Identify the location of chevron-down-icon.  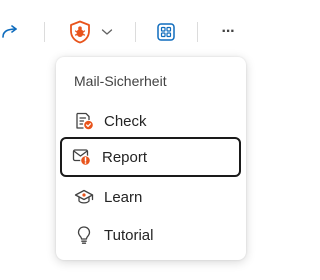
(107, 32).